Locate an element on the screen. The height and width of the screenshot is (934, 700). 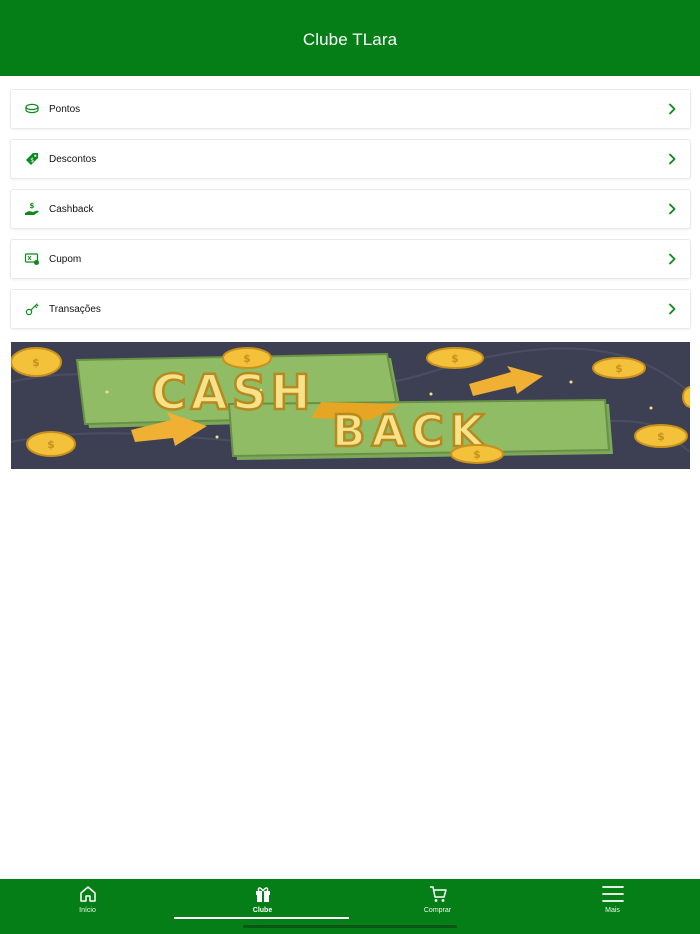
tab-label: Clube is located at coordinates (262, 910).